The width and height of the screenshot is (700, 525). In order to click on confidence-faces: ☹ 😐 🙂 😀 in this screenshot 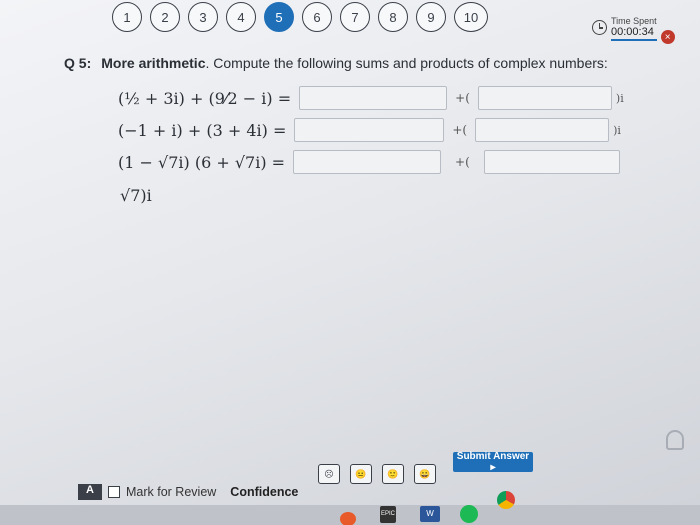, I will do `click(377, 474)`.